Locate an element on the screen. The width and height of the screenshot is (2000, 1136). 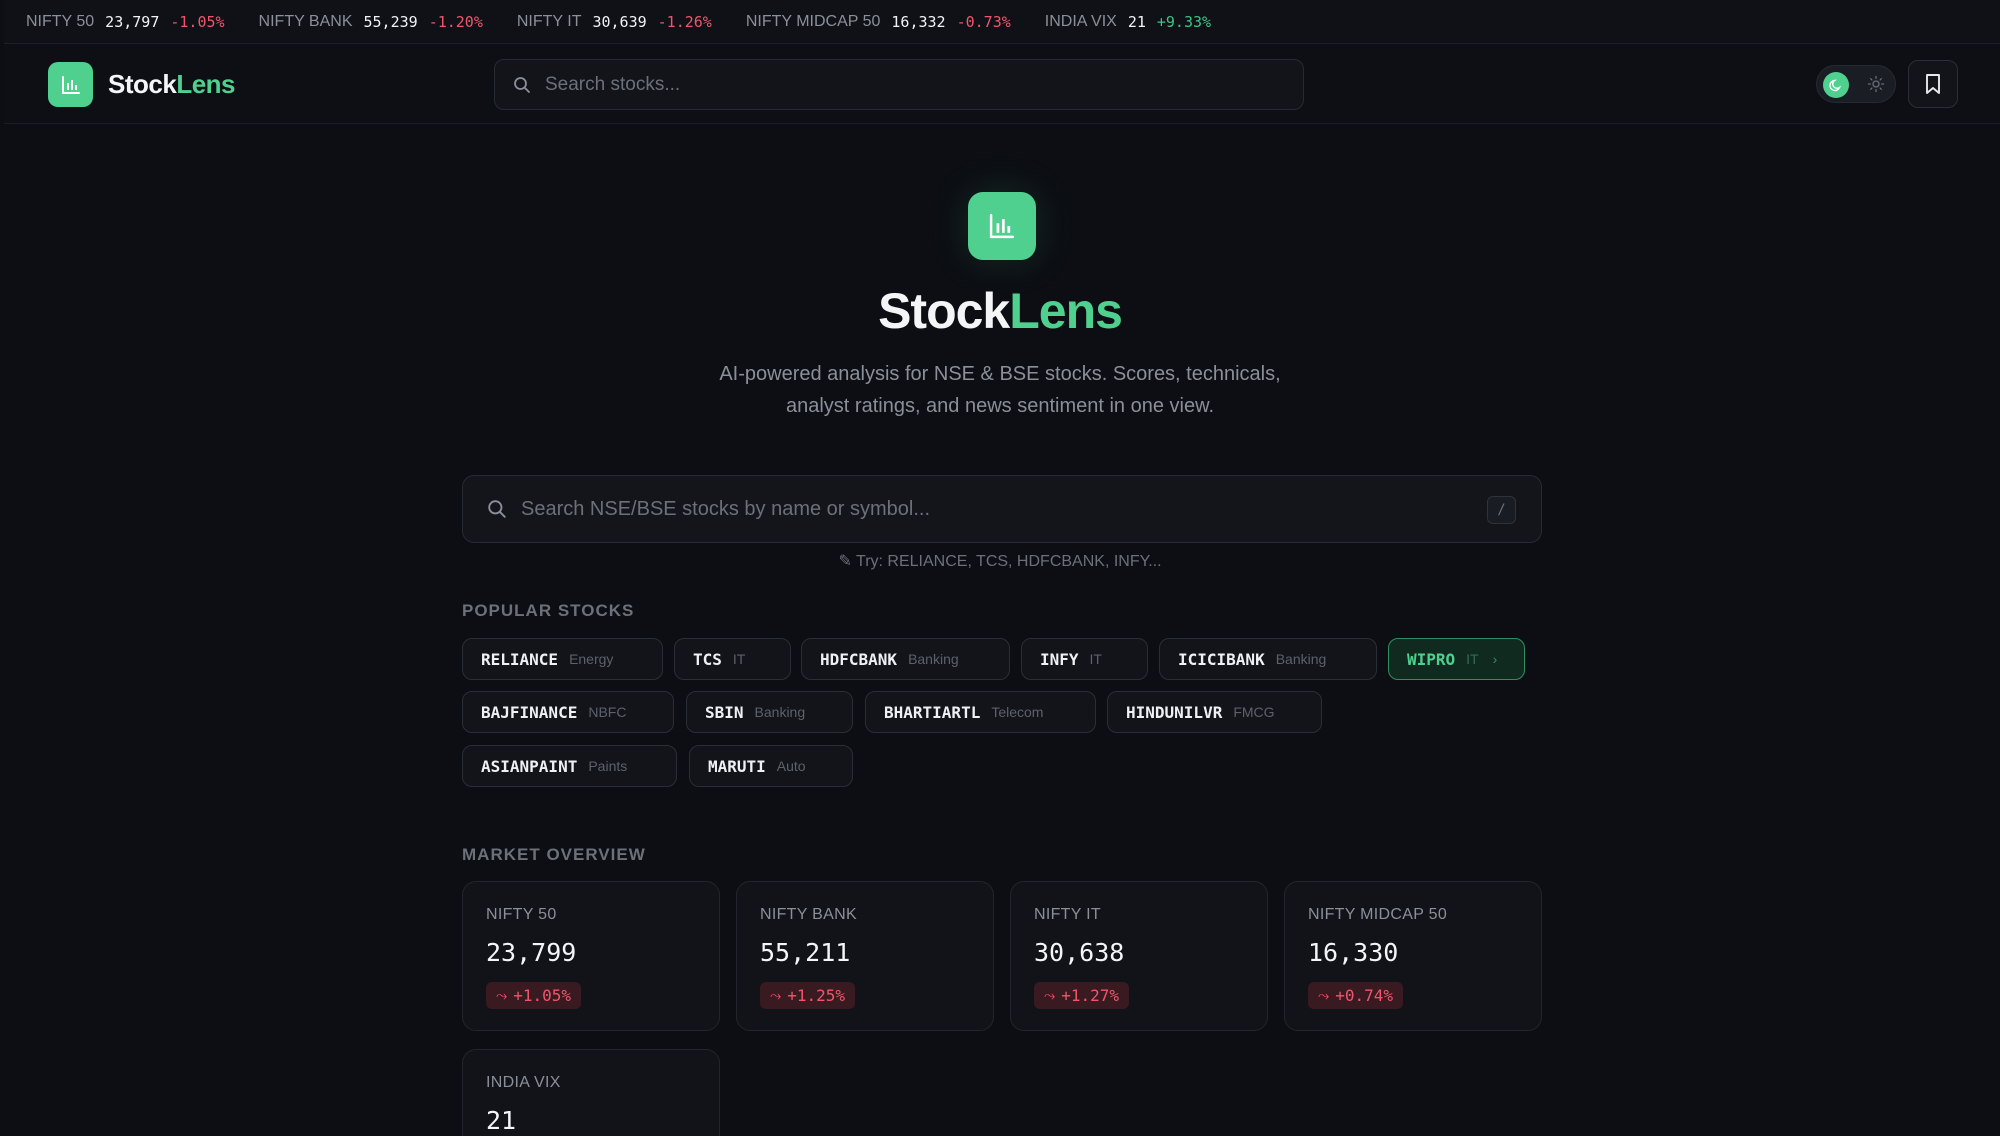
theme-toggle-knob is located at coordinates (1836, 85).